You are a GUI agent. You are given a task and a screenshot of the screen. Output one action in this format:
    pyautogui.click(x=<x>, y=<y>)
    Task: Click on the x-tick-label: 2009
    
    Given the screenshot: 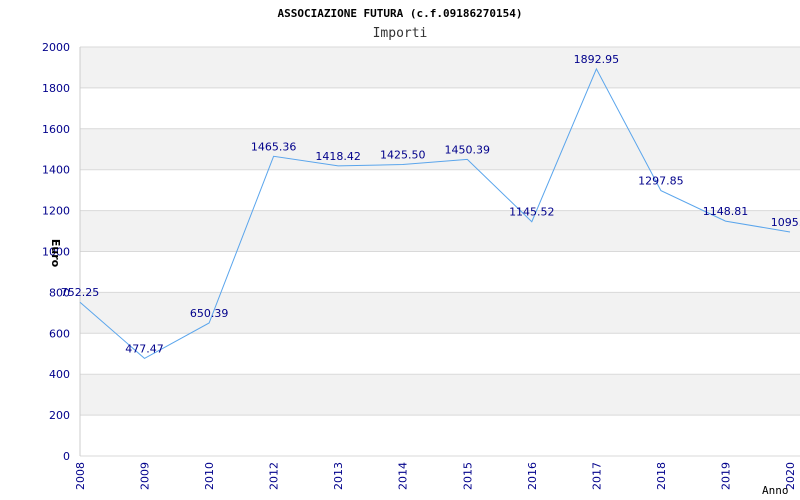 What is the action you would take?
    pyautogui.click(x=145, y=476)
    